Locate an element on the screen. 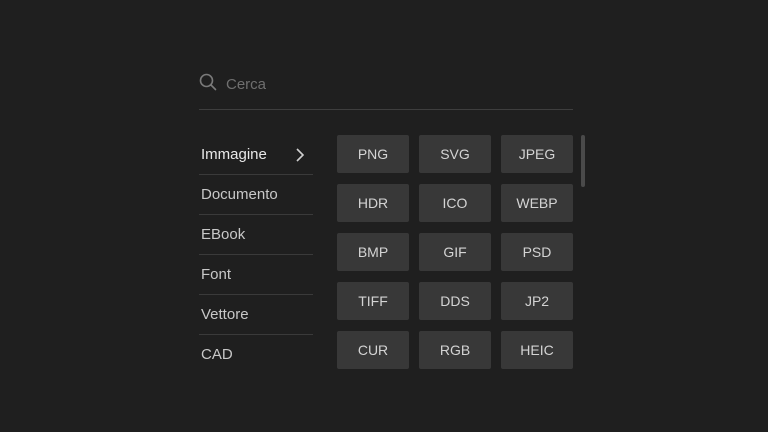  category-label: EBook is located at coordinates (223, 234).